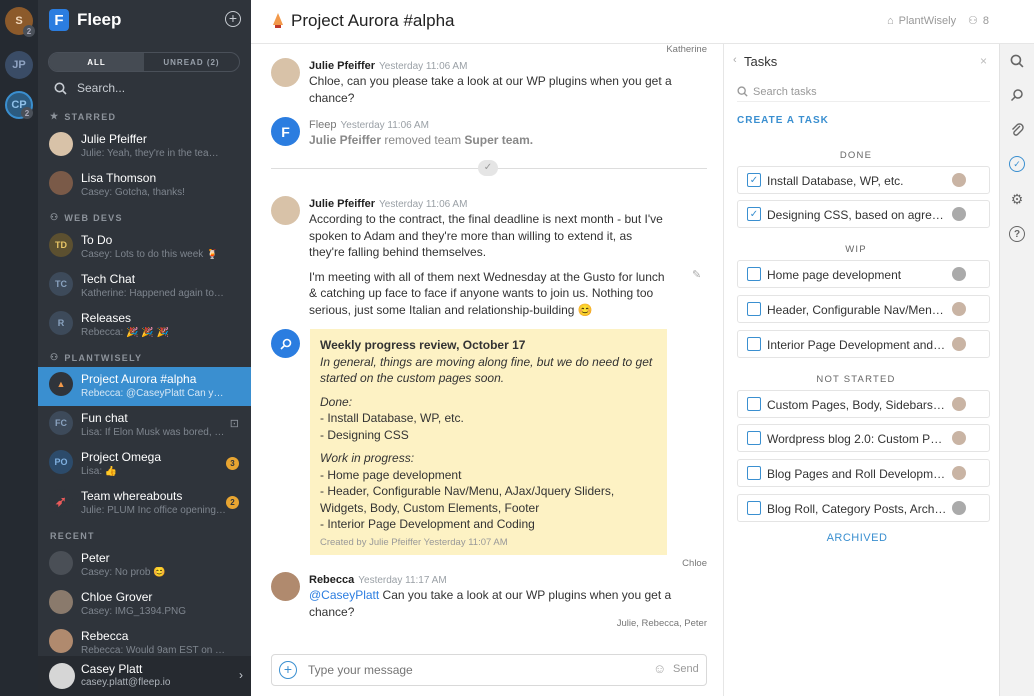 This screenshot has height=696, width=1034. What do you see at coordinates (241, 675) in the screenshot?
I see `chevron-right-icon: ›` at bounding box center [241, 675].